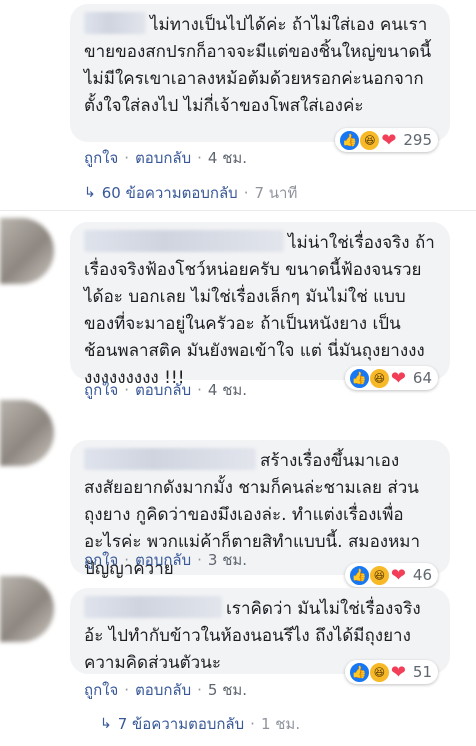 This screenshot has height=746, width=476. I want to click on comment-time: 5 ชม., so click(227, 690).